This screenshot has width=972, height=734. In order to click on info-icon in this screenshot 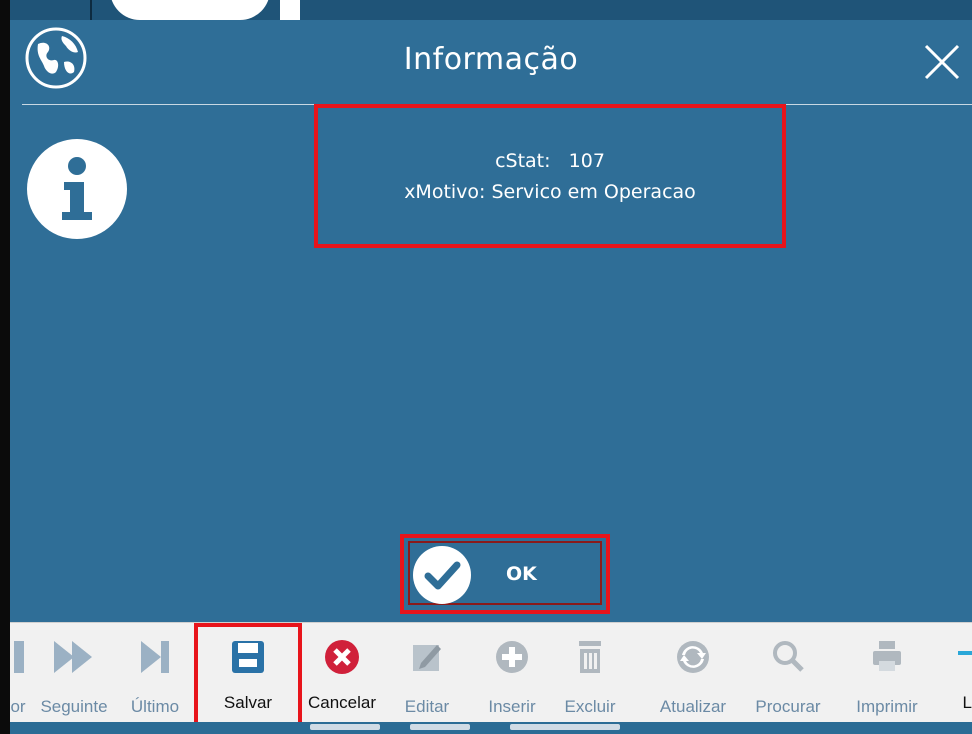, I will do `click(77, 189)`.